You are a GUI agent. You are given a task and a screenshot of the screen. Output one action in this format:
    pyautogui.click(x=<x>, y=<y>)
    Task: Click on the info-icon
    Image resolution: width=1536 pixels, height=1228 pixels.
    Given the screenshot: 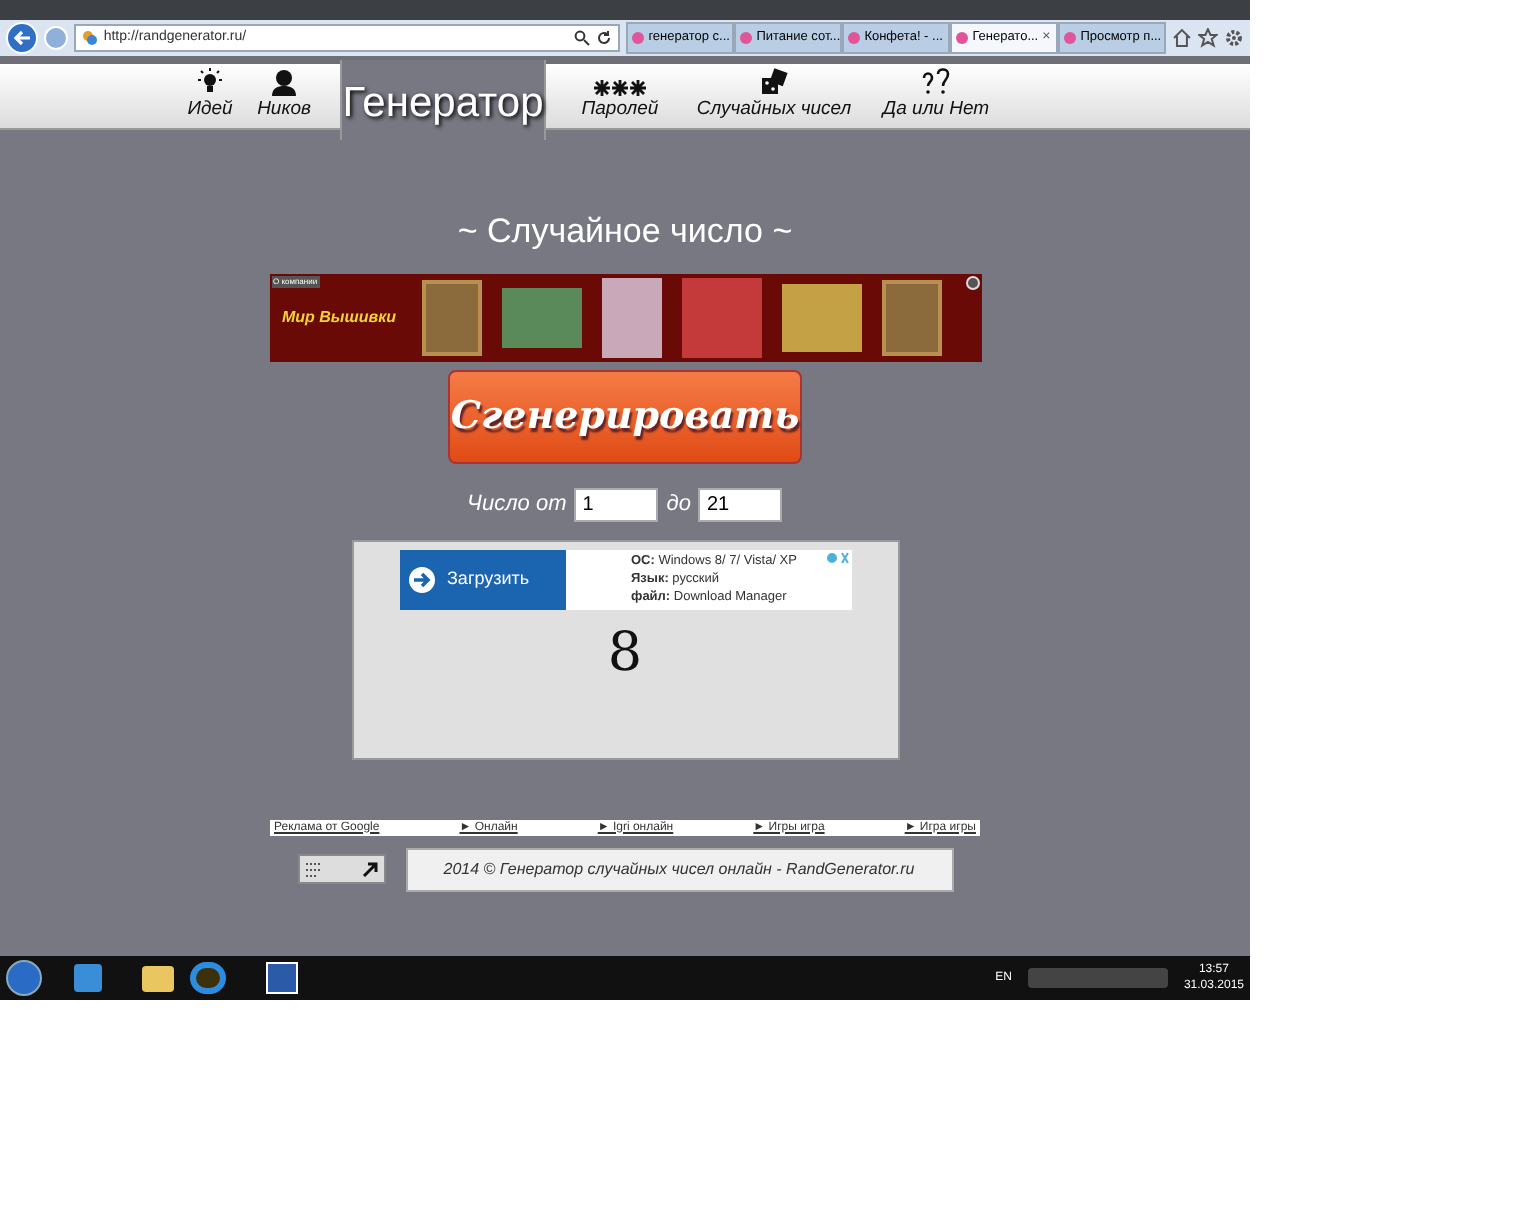 What is the action you would take?
    pyautogui.click(x=972, y=282)
    